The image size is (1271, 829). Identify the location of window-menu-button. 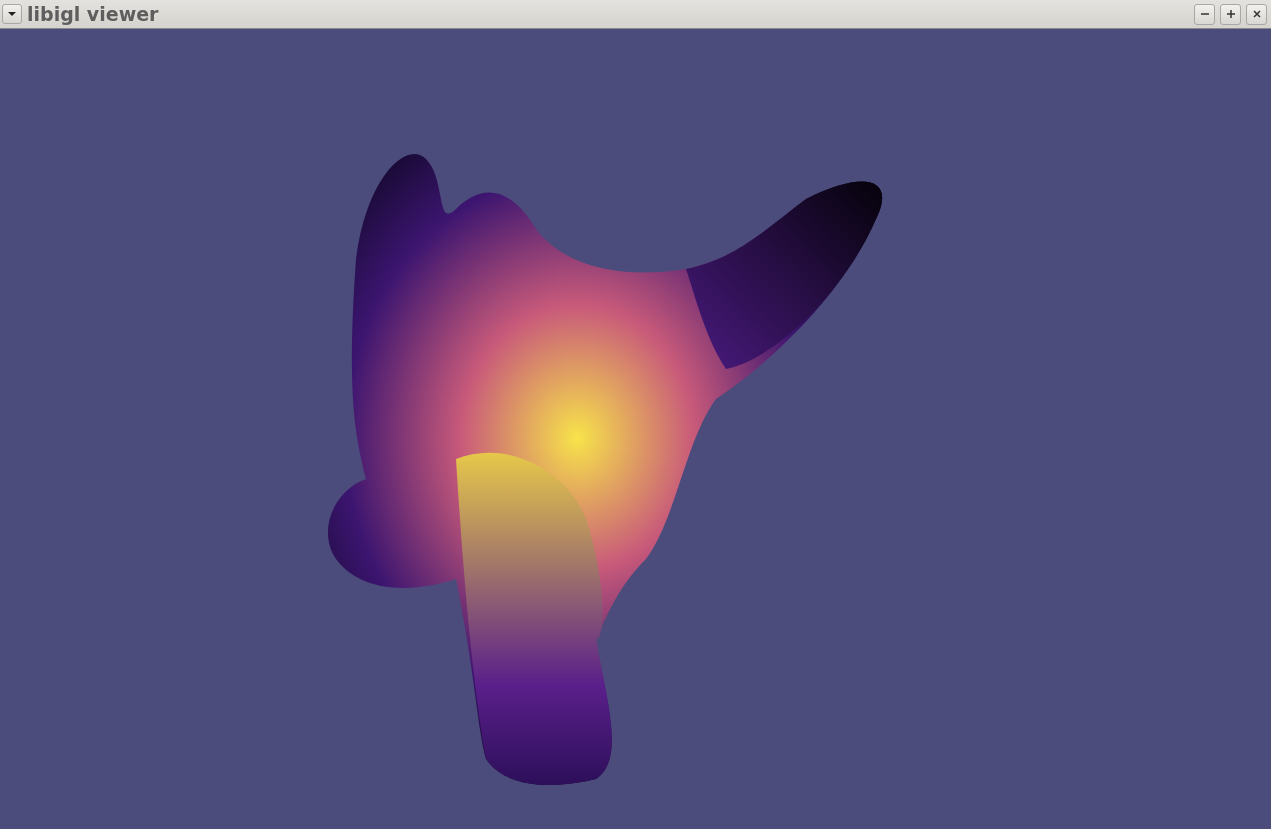
(12, 14).